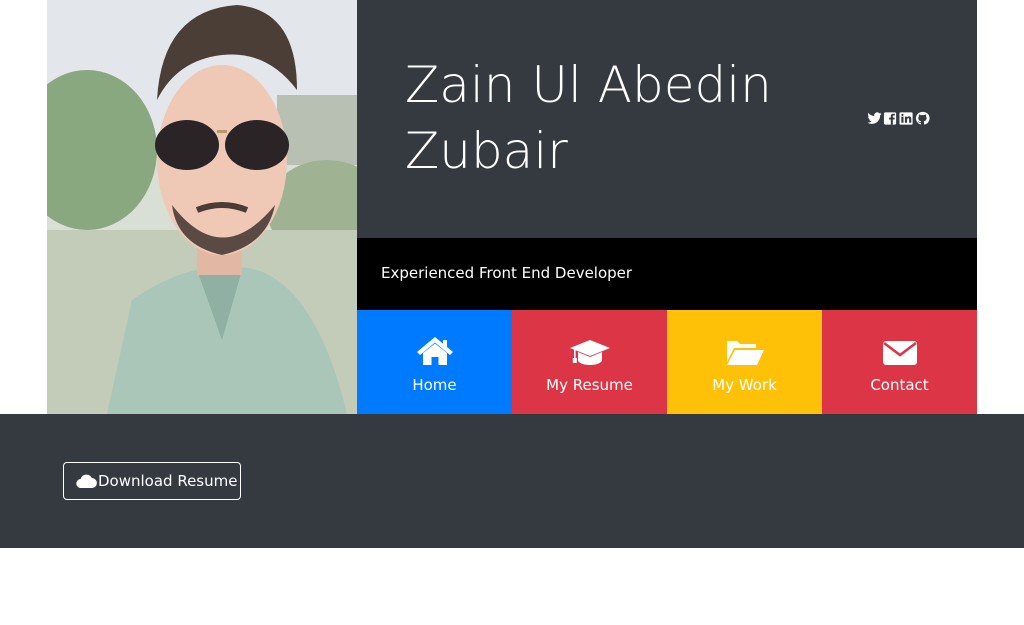  I want to click on graduation-cap-icon, so click(590, 350).